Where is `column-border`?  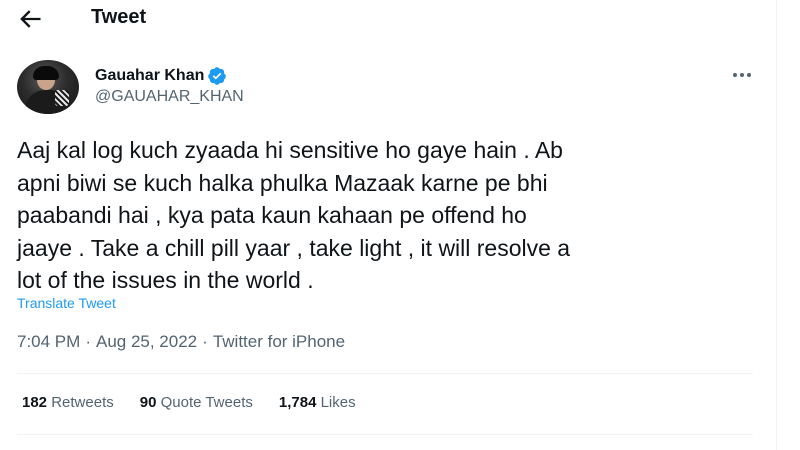 column-border is located at coordinates (776, 225).